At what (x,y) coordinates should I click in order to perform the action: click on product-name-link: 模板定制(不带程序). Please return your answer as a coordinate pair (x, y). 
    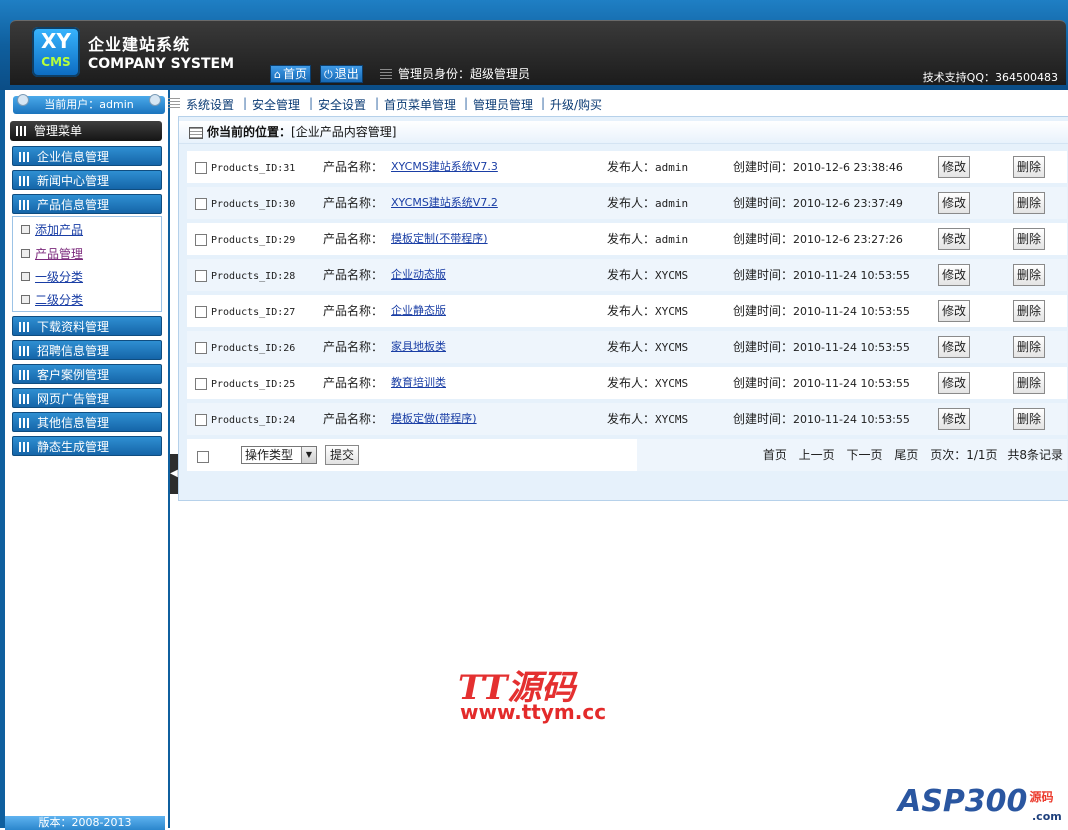
    Looking at the image, I should click on (439, 239).